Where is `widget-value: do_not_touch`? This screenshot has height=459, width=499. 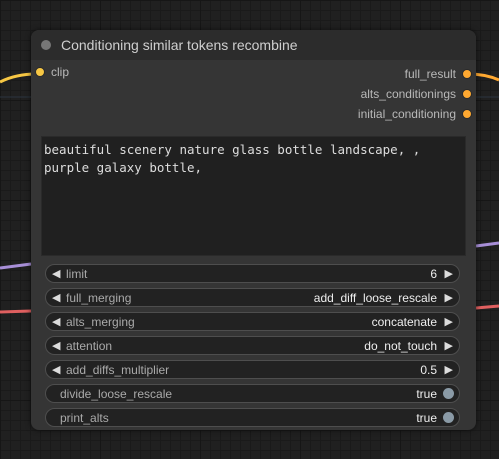 widget-value: do_not_touch is located at coordinates (400, 346).